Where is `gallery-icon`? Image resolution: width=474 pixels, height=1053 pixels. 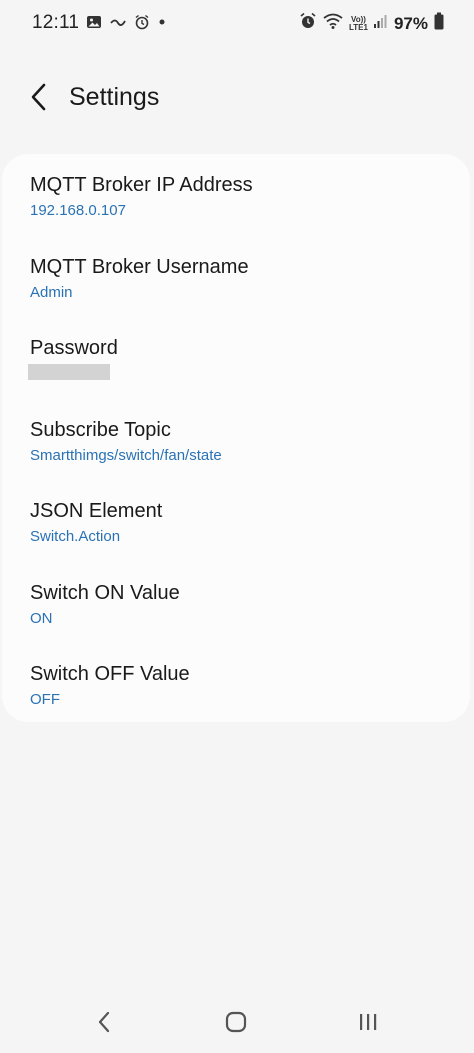
gallery-icon is located at coordinates (94, 24).